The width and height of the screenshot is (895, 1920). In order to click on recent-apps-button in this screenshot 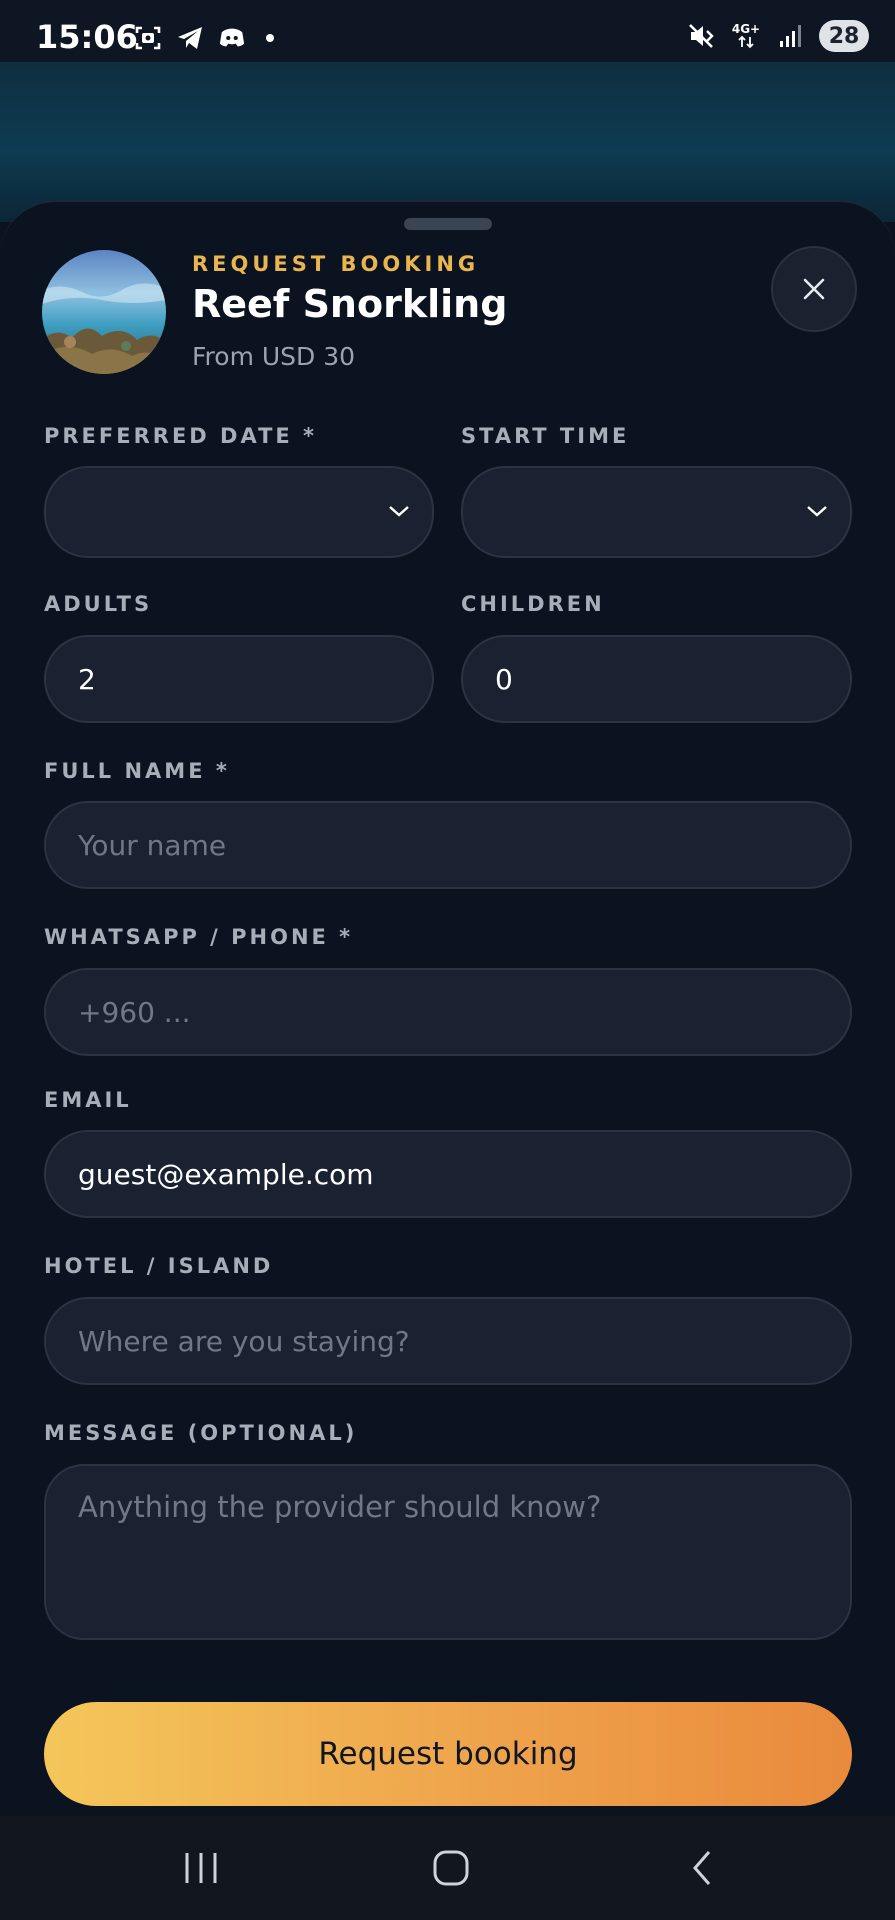, I will do `click(201, 1868)`.